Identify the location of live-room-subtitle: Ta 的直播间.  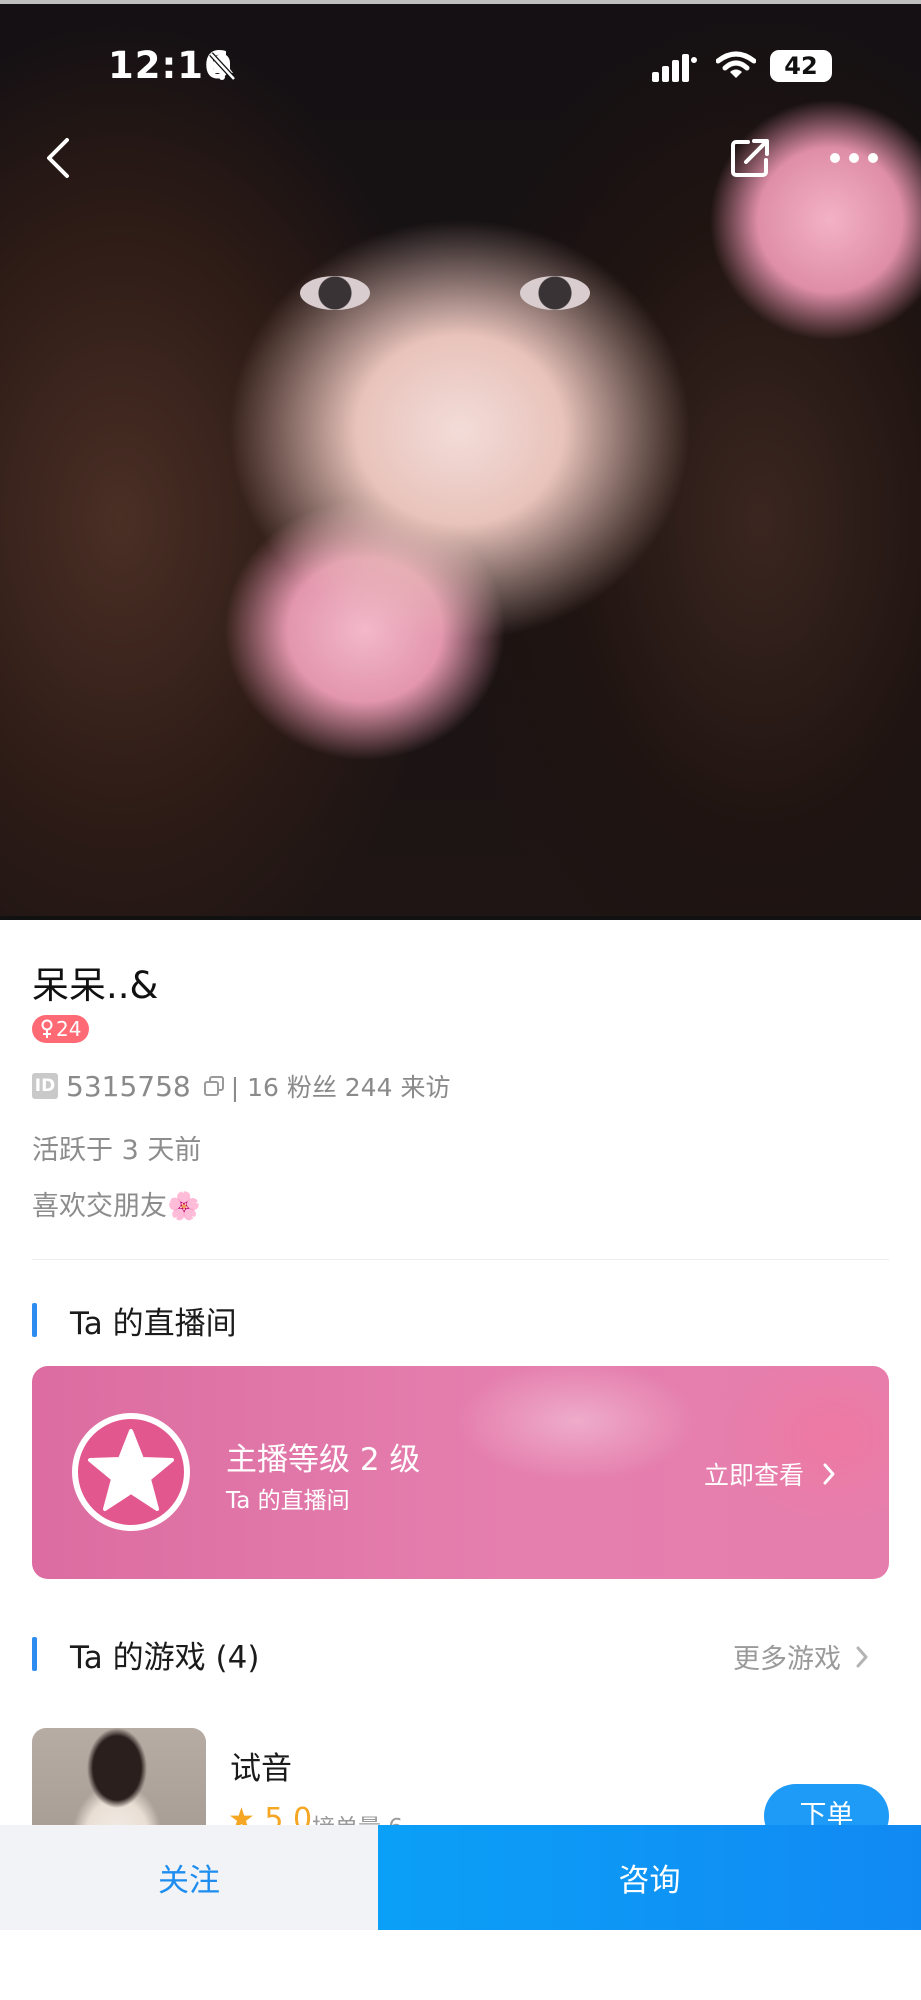
(288, 1501).